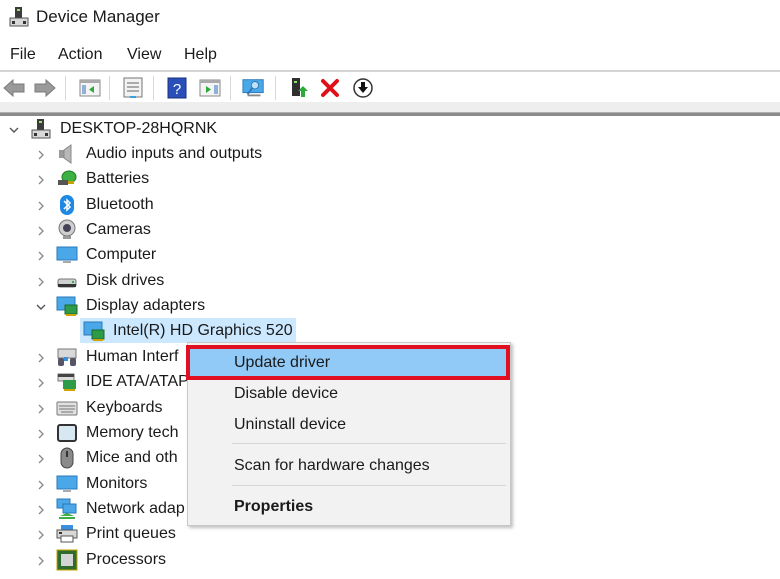 The height and width of the screenshot is (579, 780). I want to click on menu-action: Action, so click(80, 55).